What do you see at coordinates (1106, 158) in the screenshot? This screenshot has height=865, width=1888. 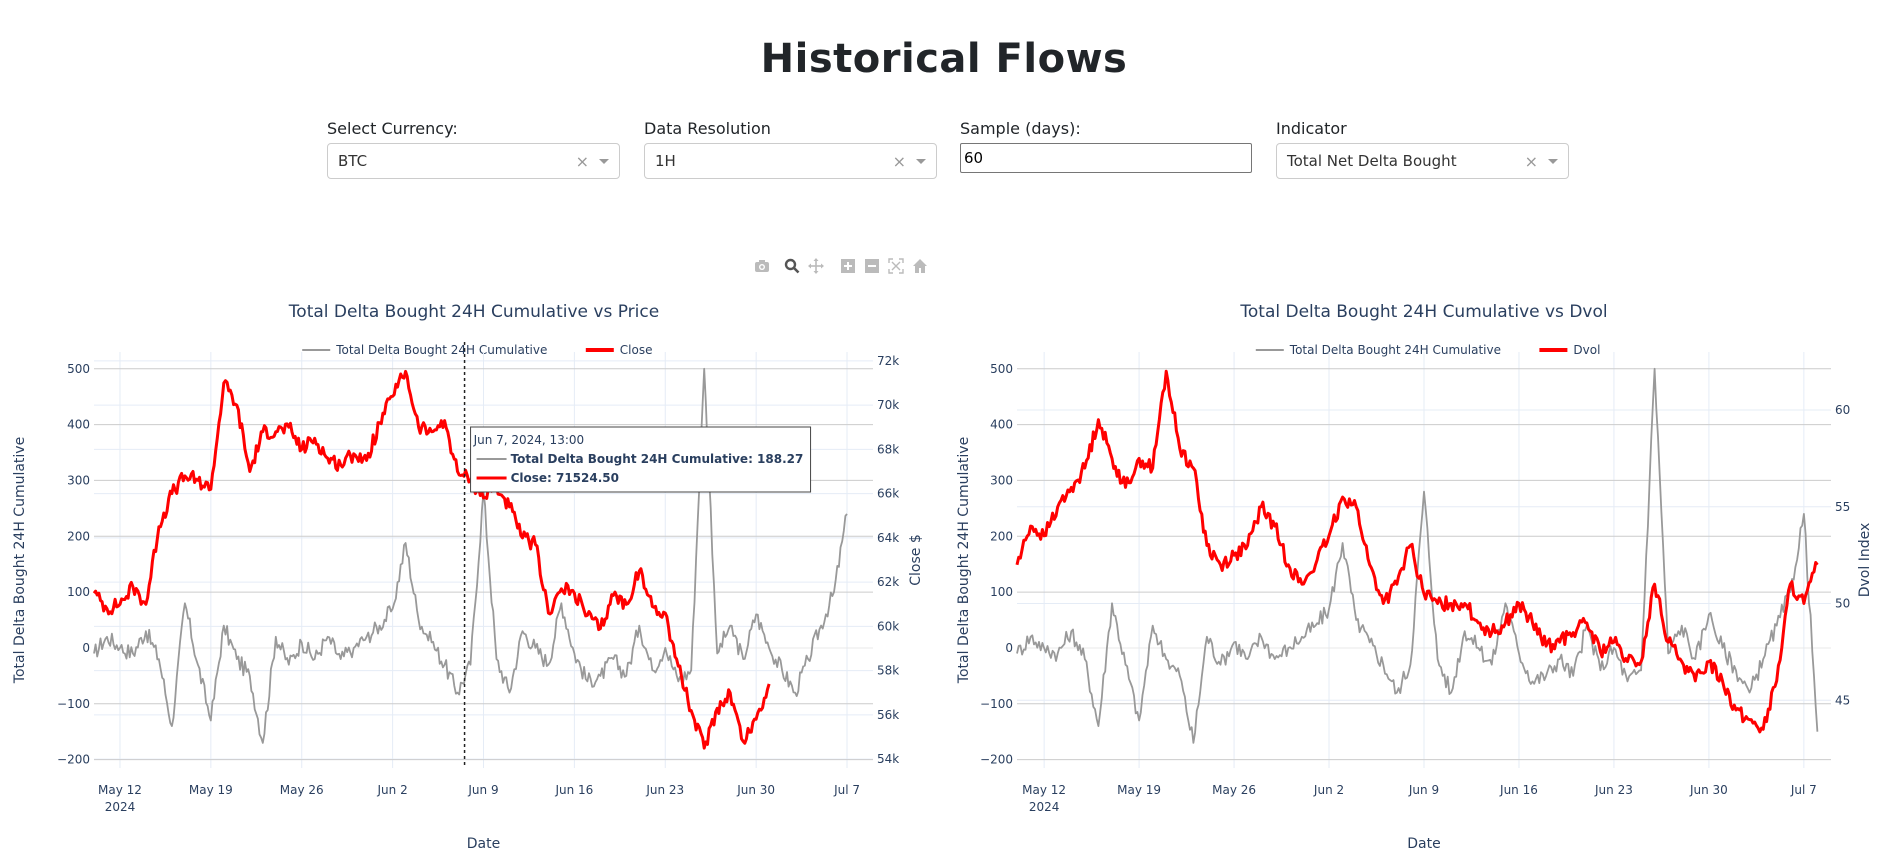 I see `sample-days-input` at bounding box center [1106, 158].